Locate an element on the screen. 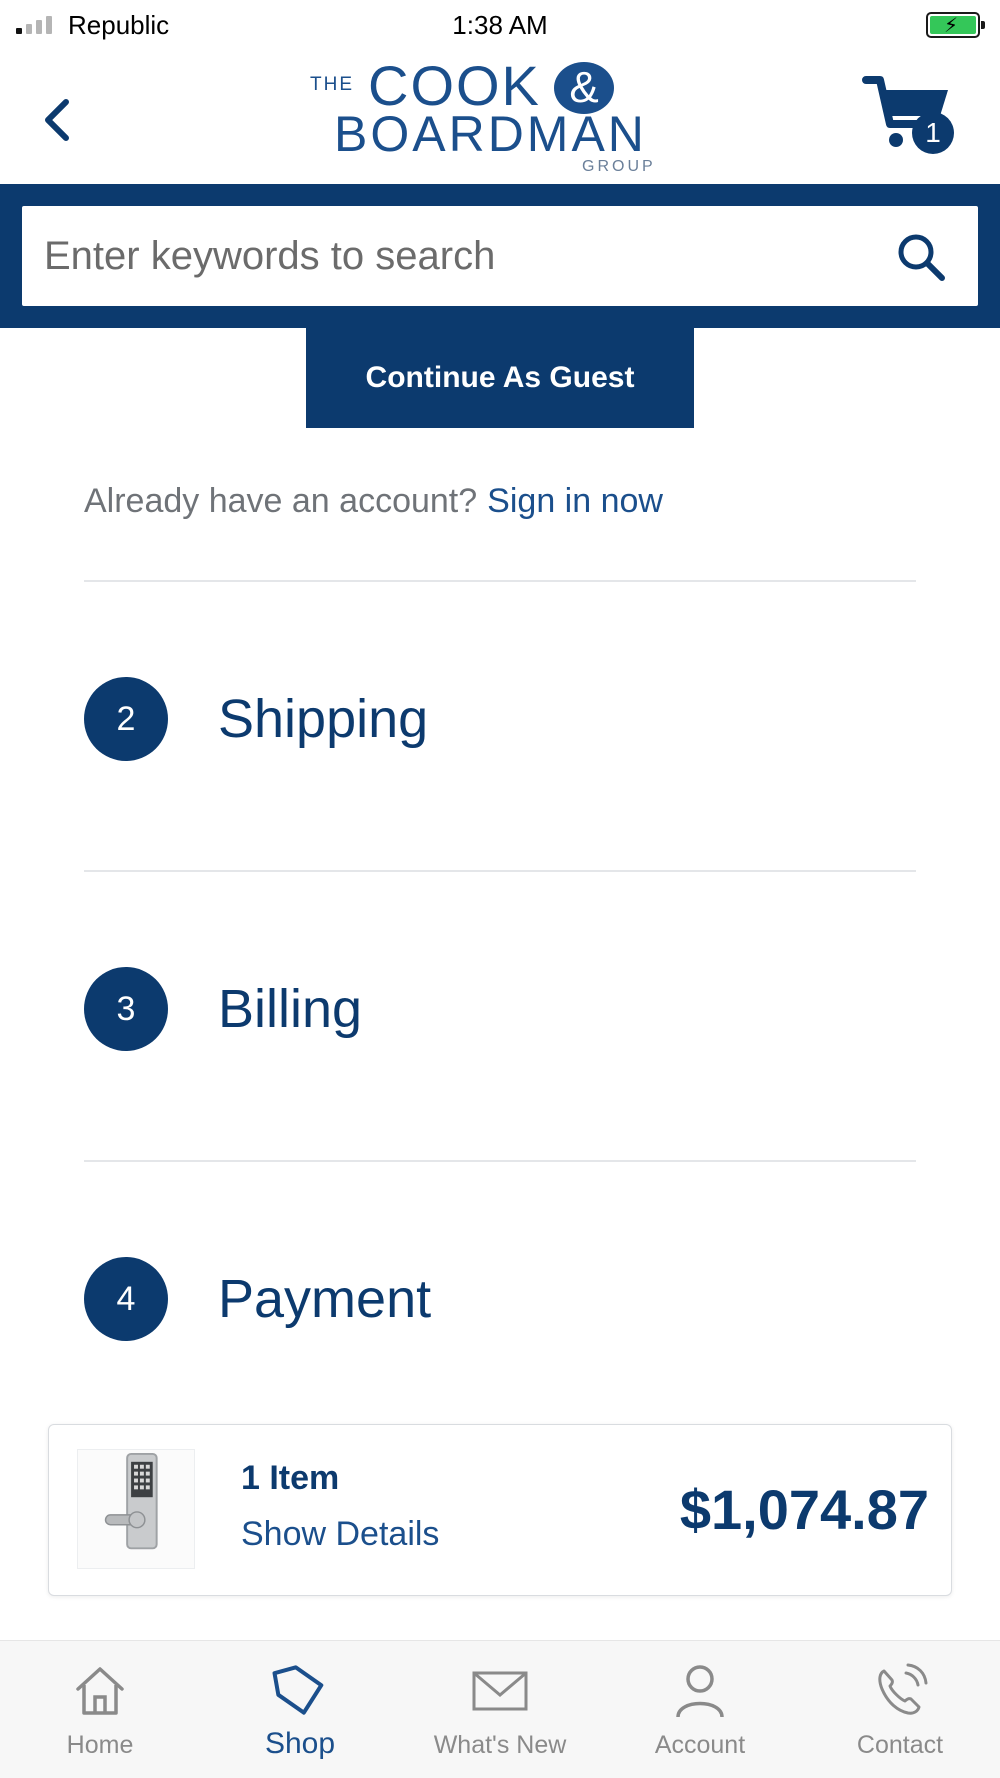  person-icon is located at coordinates (700, 1691).